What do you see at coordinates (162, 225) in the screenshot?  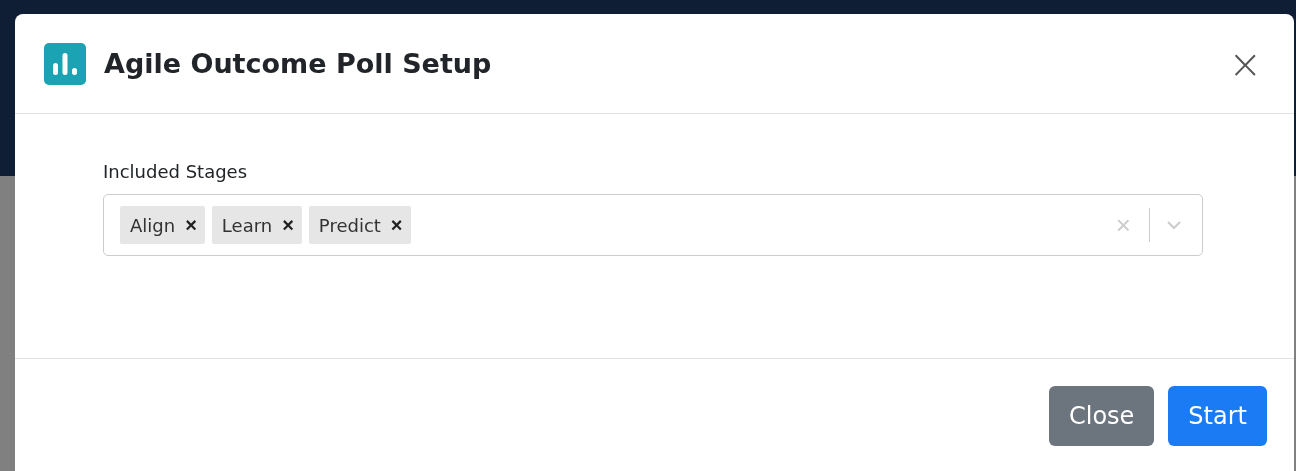 I see `stage-tag: Align ×` at bounding box center [162, 225].